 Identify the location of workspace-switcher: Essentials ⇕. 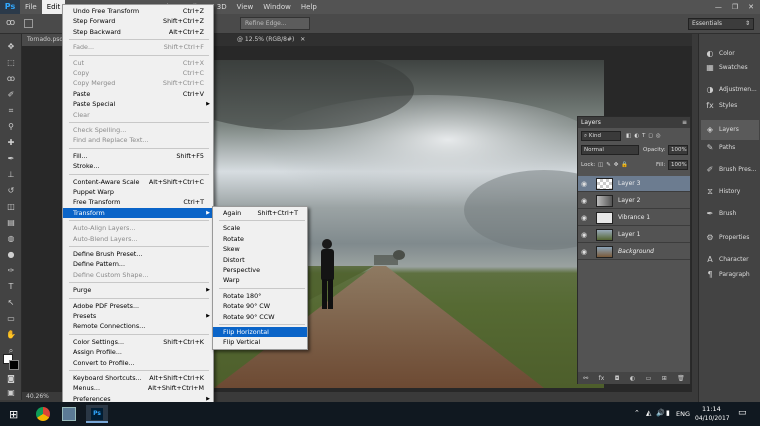
(721, 24).